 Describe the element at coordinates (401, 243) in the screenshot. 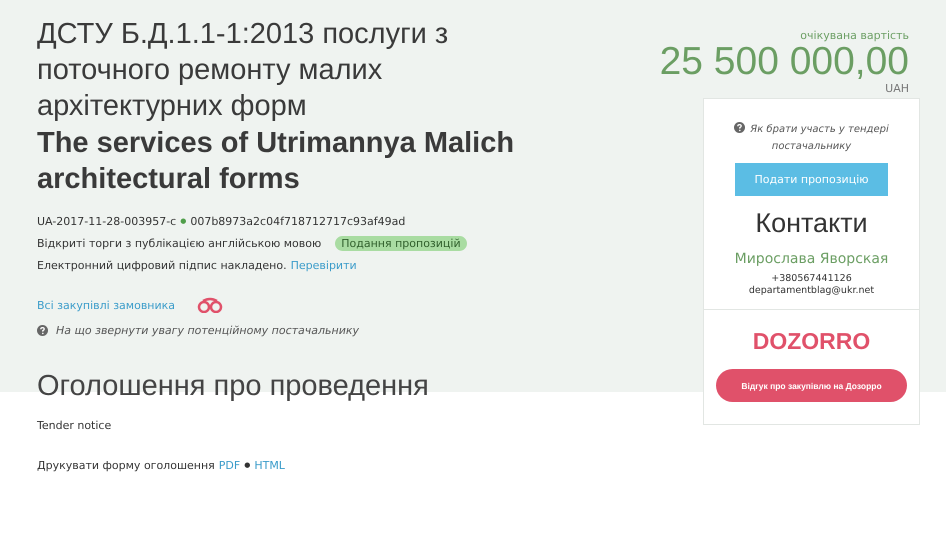

I see `status-badge: Подання пропозицій` at that location.